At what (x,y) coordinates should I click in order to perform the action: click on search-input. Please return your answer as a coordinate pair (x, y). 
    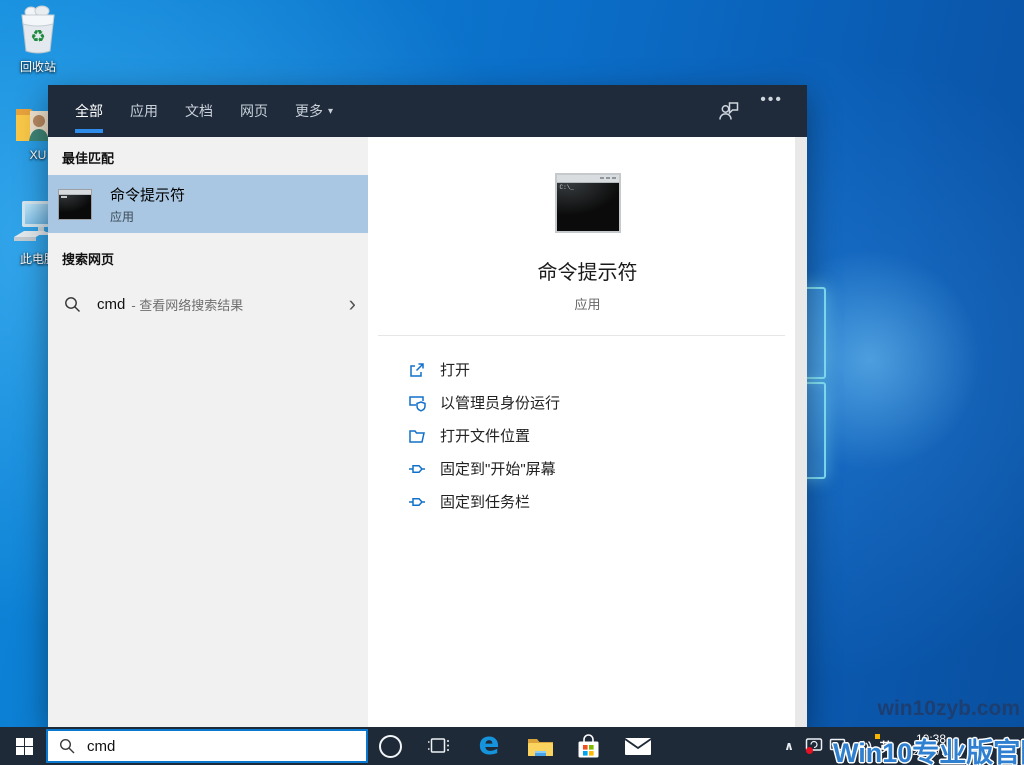
    Looking at the image, I should click on (207, 746).